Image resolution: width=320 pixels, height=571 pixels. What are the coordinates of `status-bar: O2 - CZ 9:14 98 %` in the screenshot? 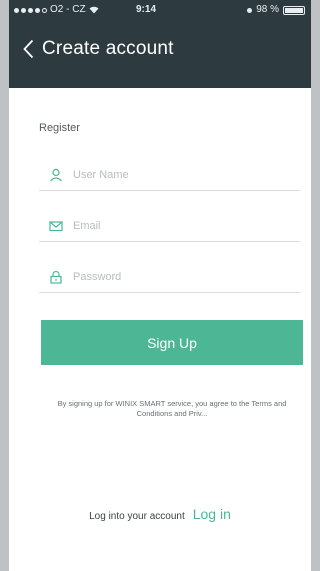 It's located at (160, 10).